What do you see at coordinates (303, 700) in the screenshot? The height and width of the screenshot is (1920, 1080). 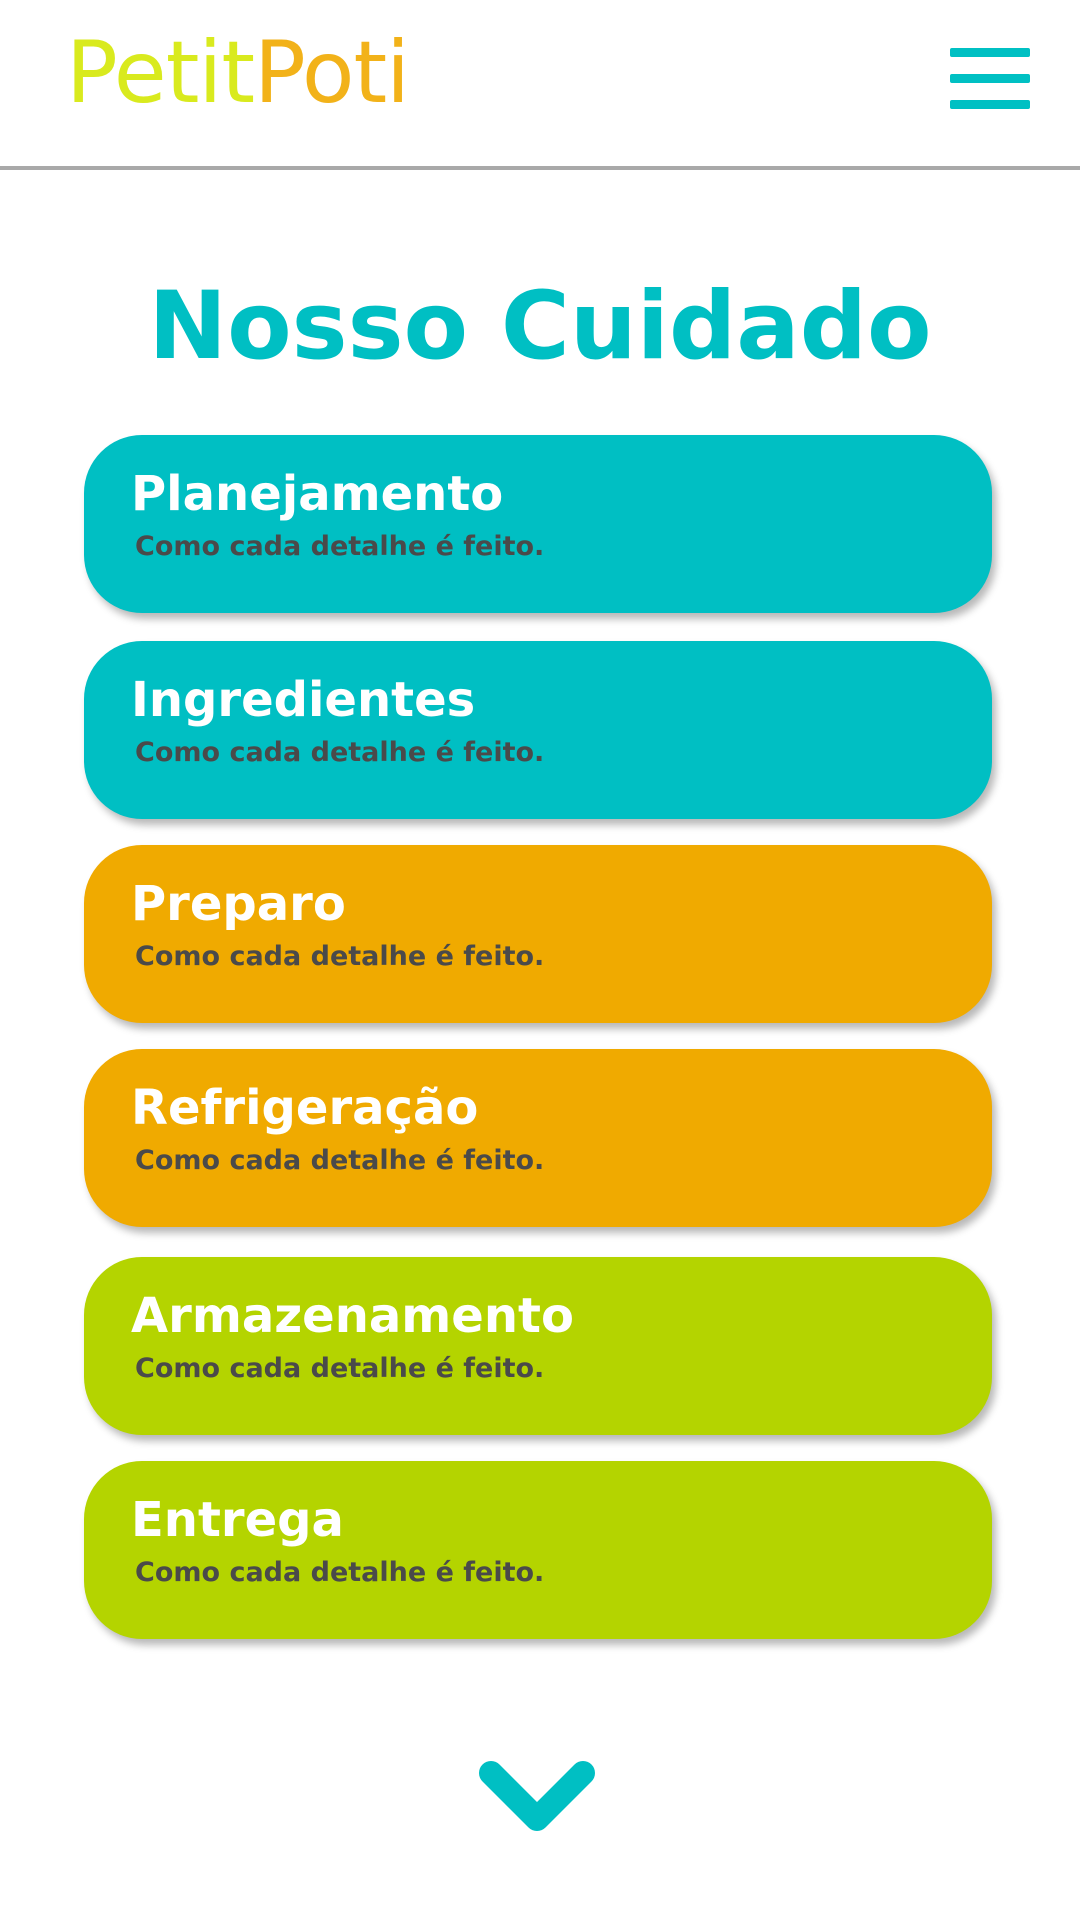 I see `card-title: Ingredientes` at bounding box center [303, 700].